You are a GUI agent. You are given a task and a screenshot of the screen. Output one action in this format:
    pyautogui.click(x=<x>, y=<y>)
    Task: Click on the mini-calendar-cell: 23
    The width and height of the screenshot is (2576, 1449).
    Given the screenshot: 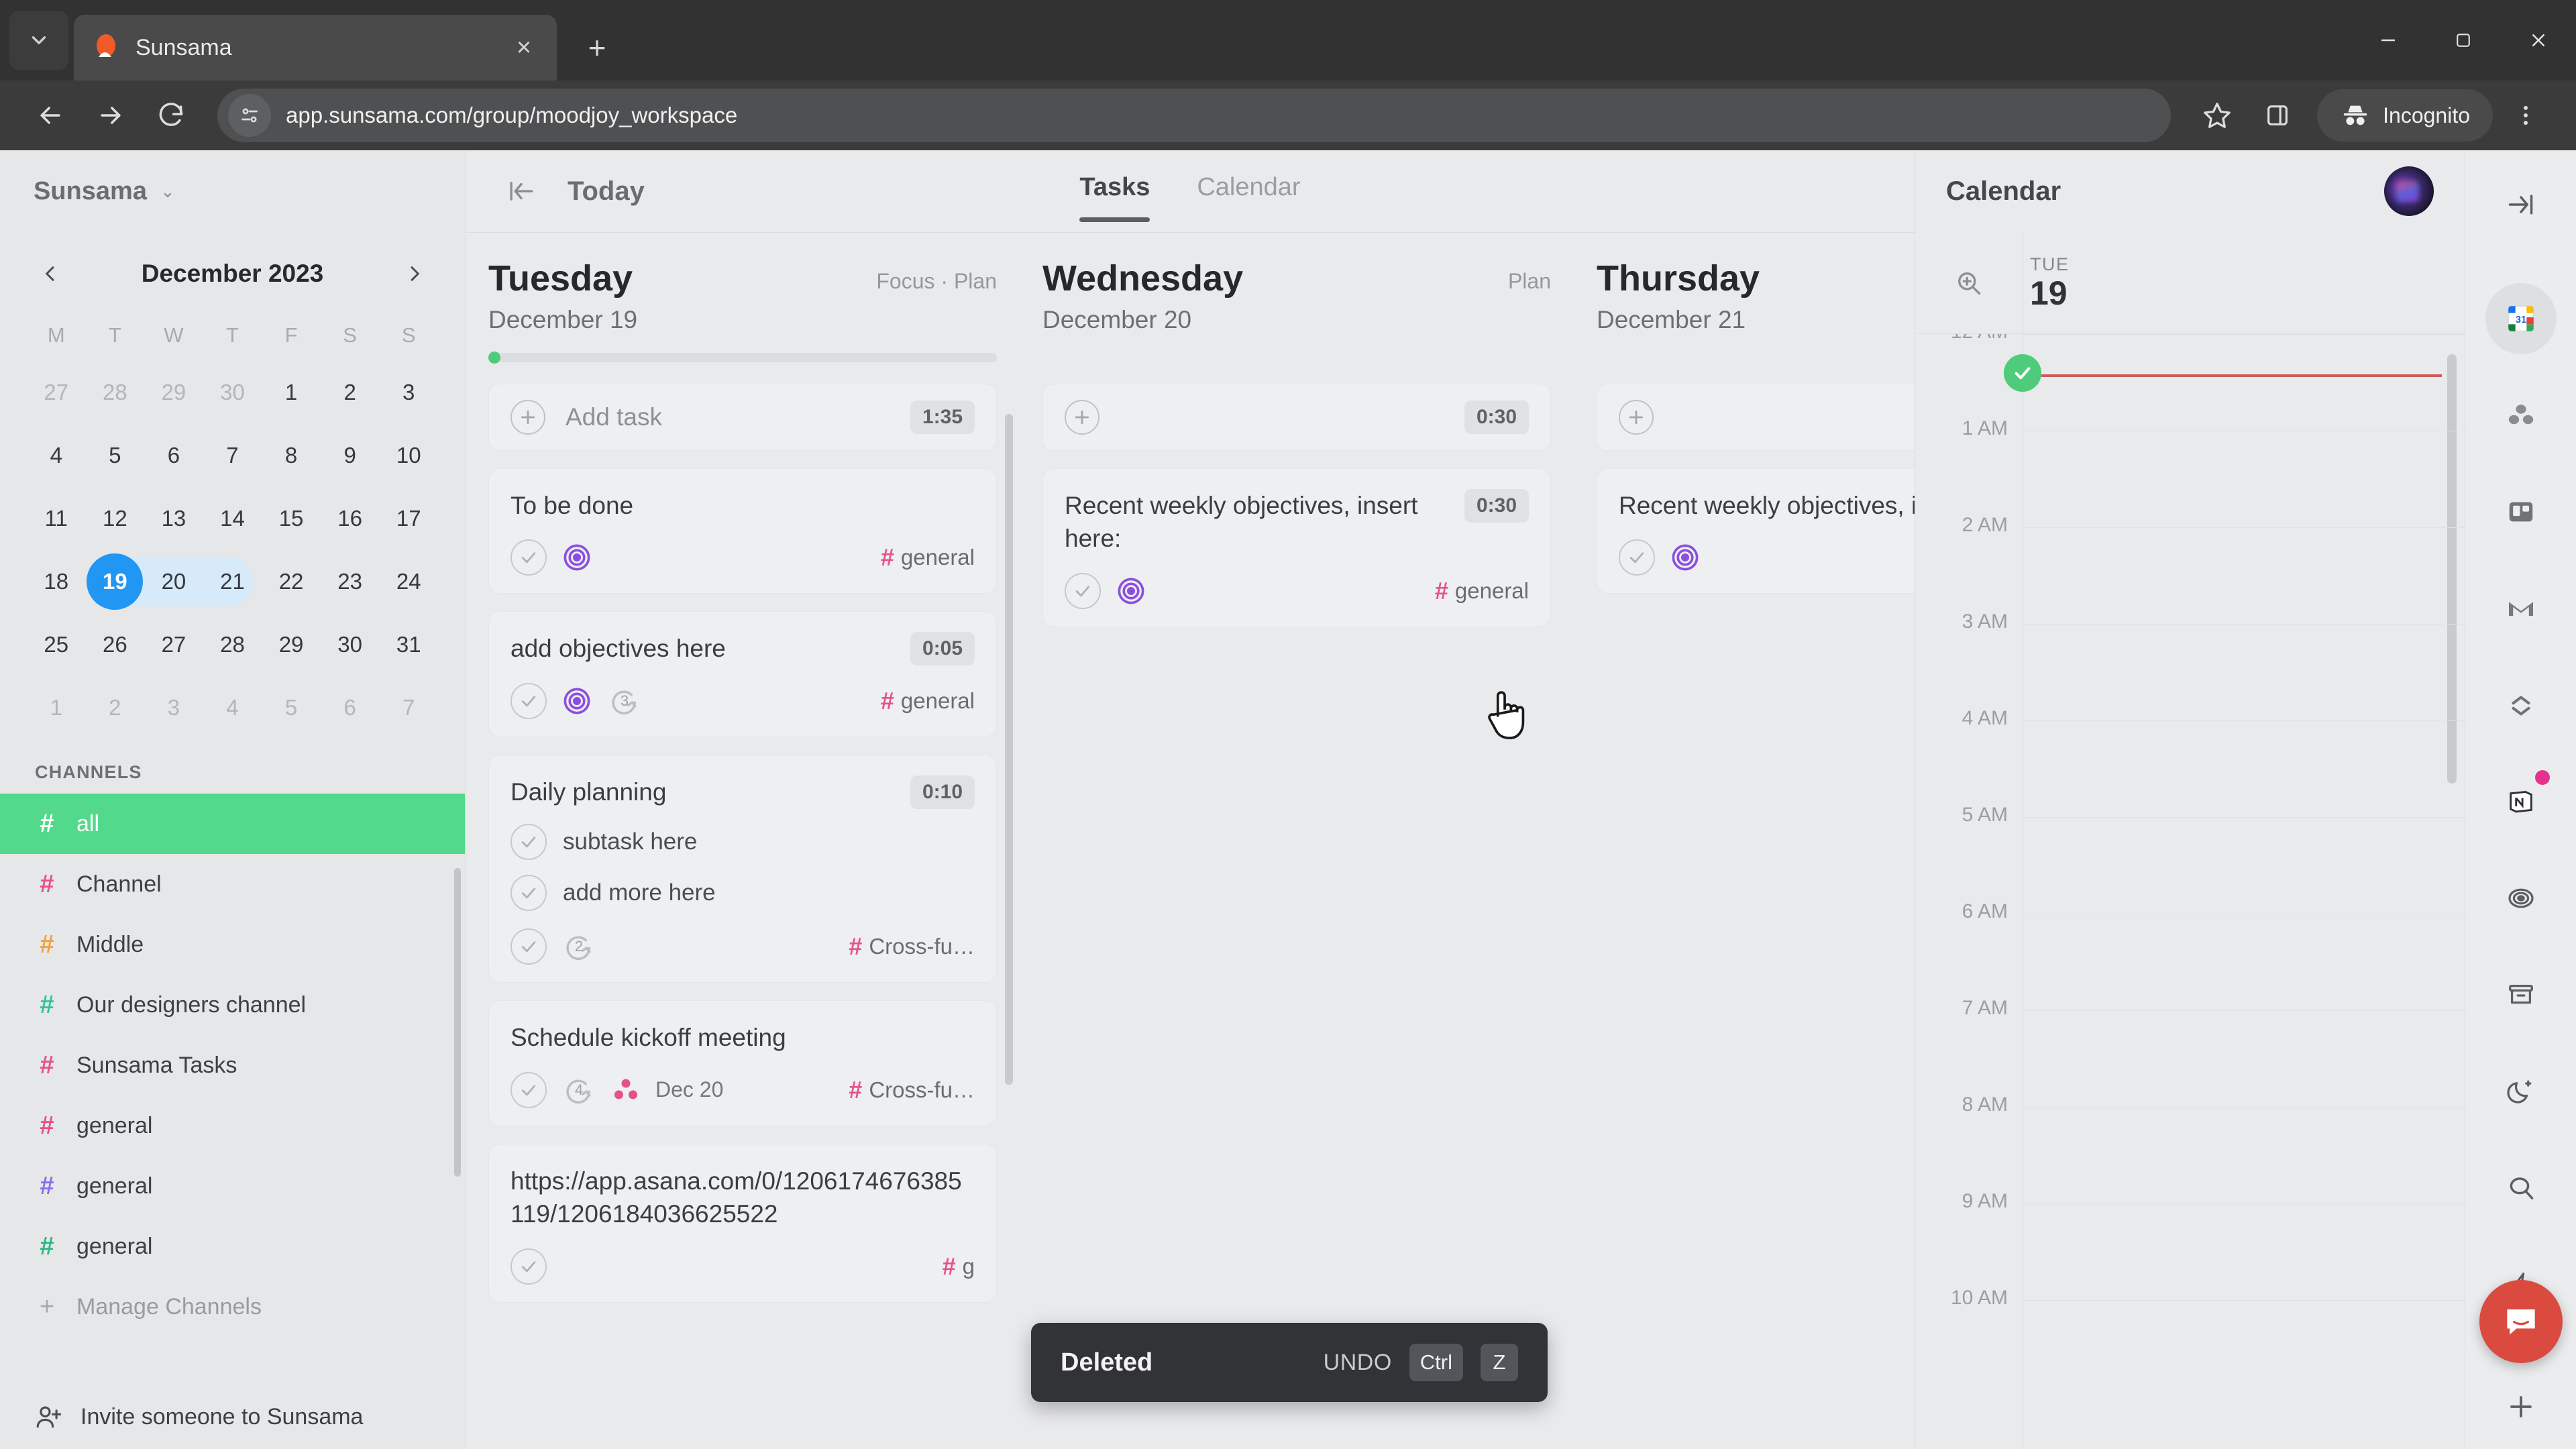 What is the action you would take?
    pyautogui.click(x=350, y=581)
    